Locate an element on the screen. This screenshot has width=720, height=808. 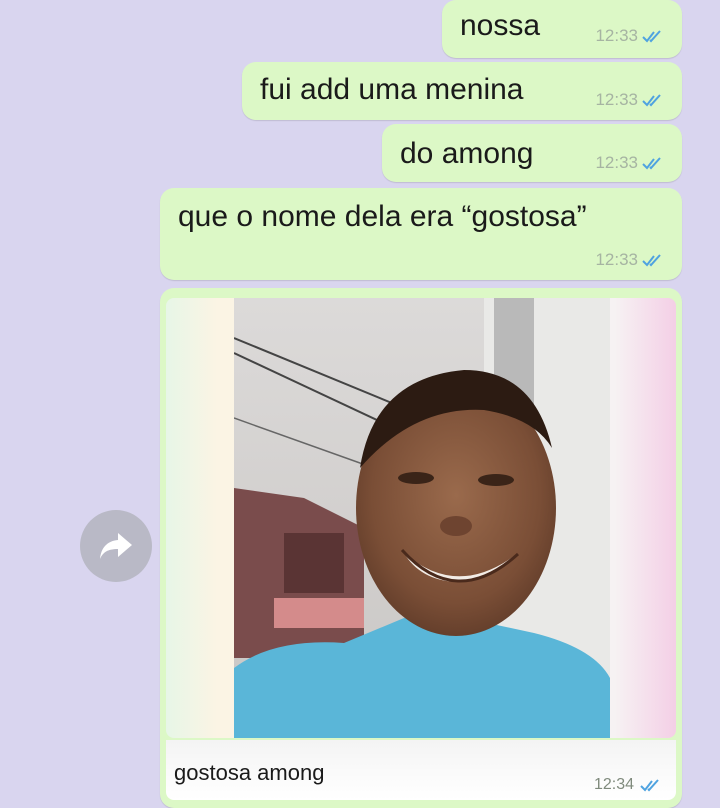
message-meta: 12:34 is located at coordinates (628, 785).